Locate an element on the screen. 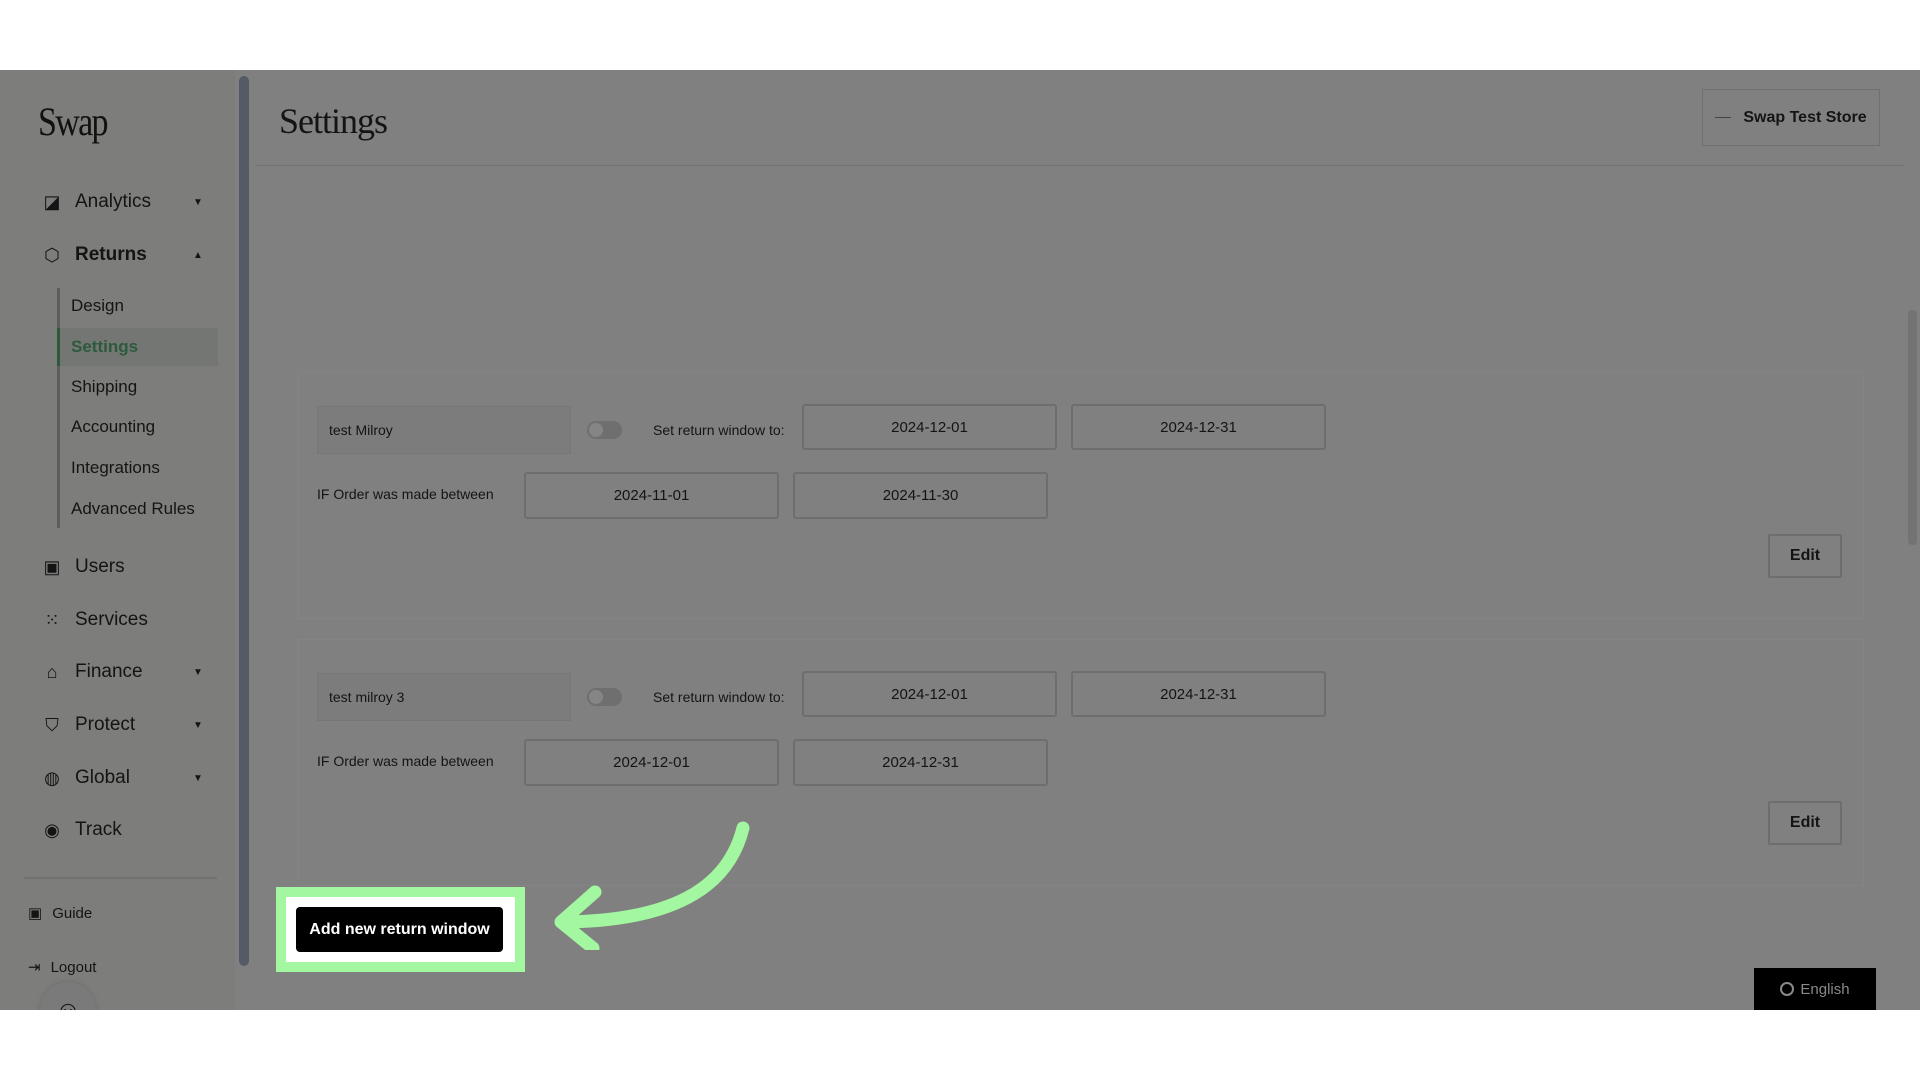  add-return-window-button: Add new return window is located at coordinates (399, 929).